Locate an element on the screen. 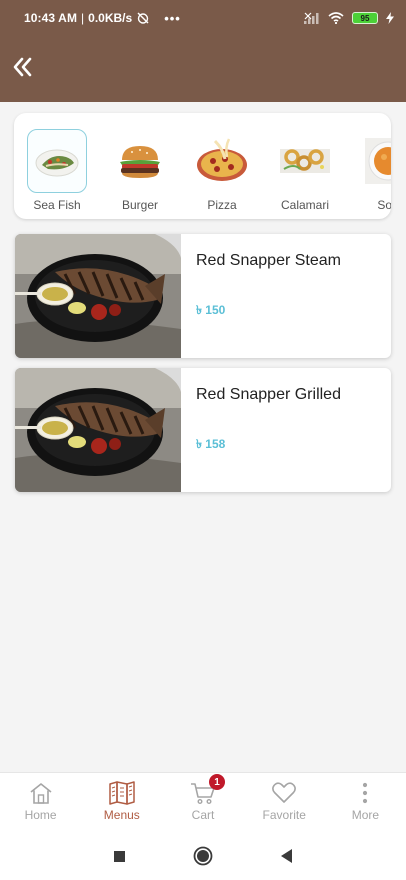  calamari-image is located at coordinates (305, 161).